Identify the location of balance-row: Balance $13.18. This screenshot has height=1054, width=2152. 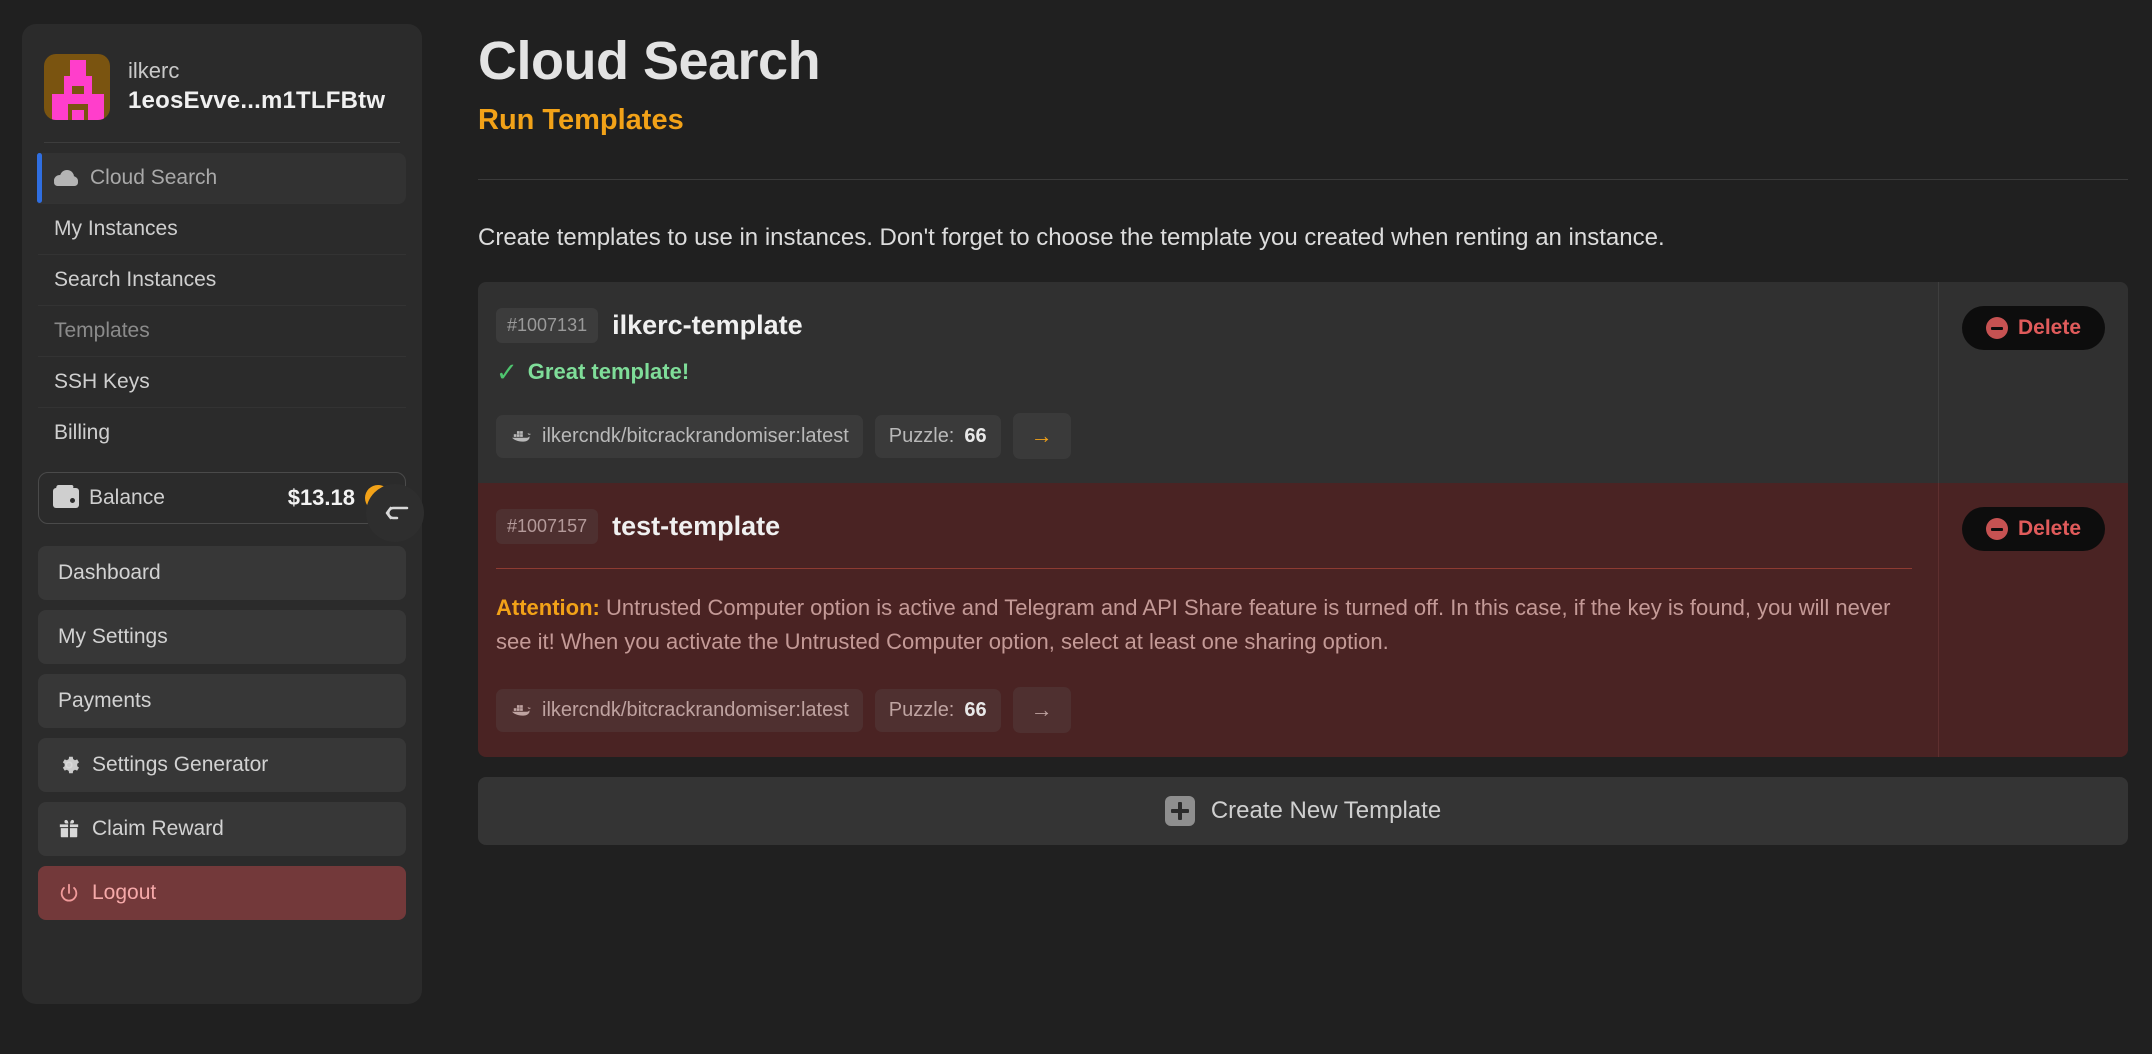
(222, 491).